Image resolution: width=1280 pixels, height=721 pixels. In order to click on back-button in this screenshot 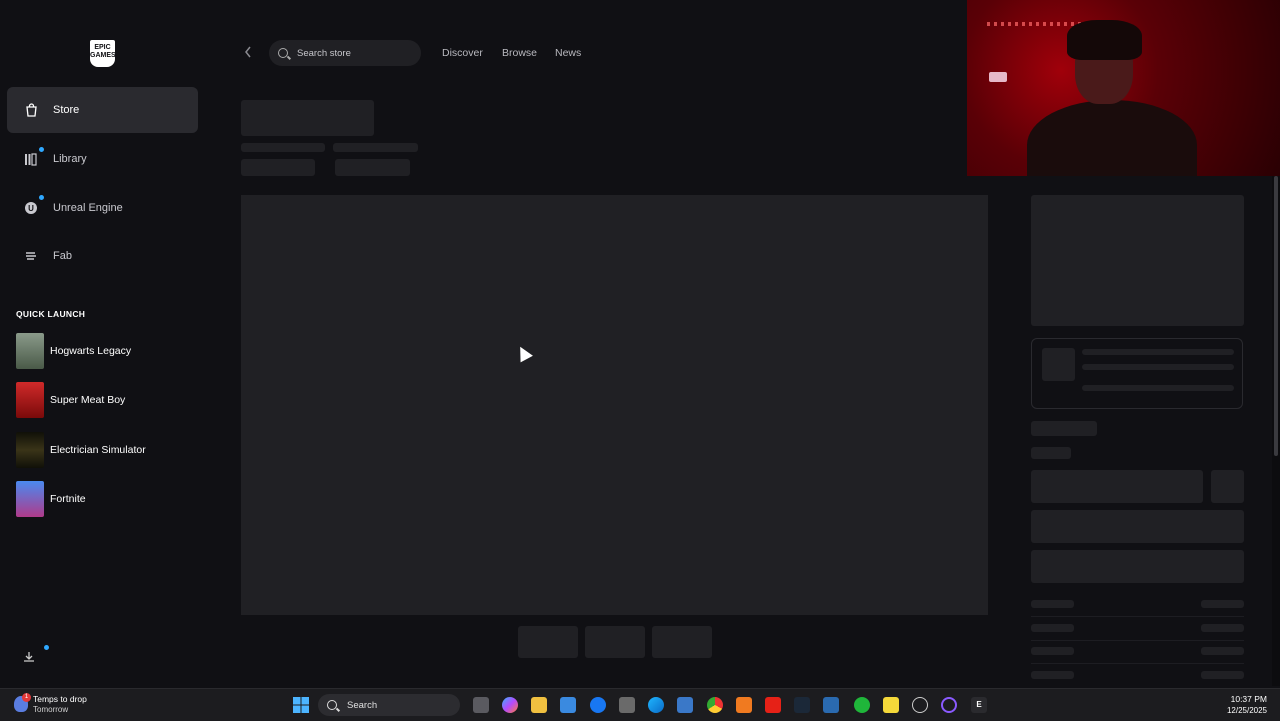, I will do `click(248, 53)`.